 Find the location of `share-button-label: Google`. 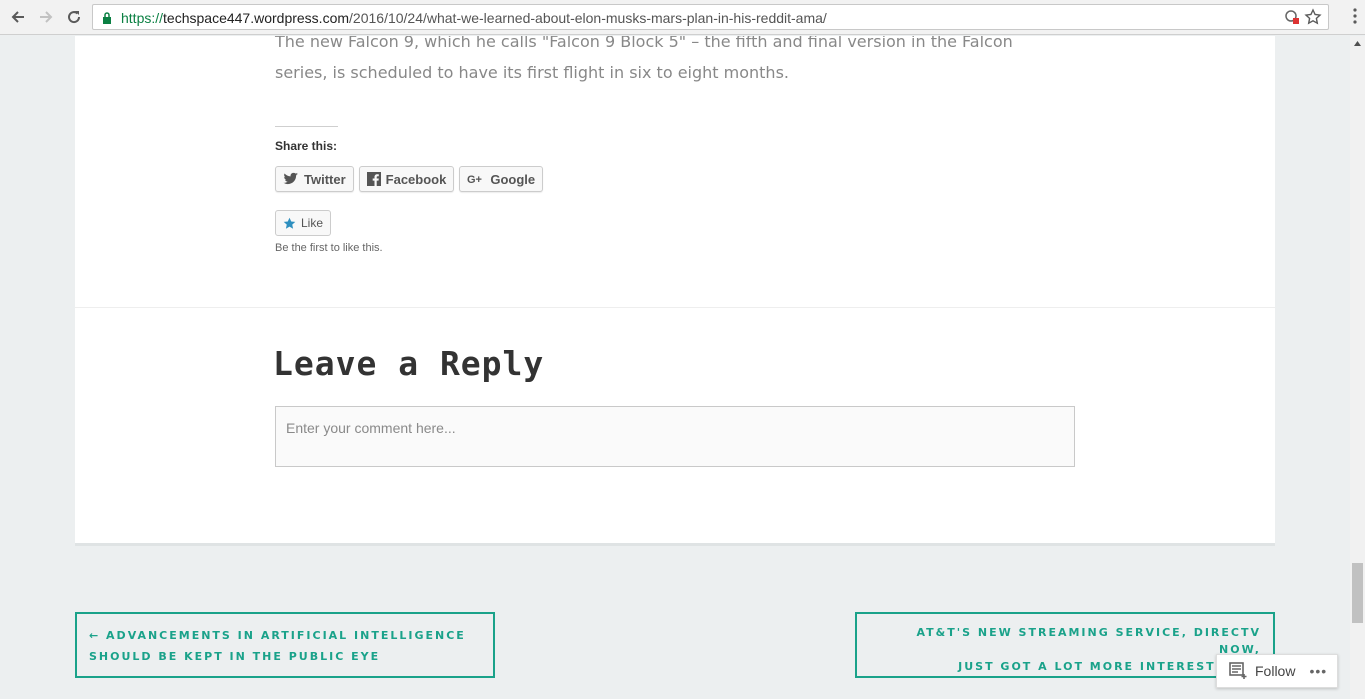

share-button-label: Google is located at coordinates (513, 179).